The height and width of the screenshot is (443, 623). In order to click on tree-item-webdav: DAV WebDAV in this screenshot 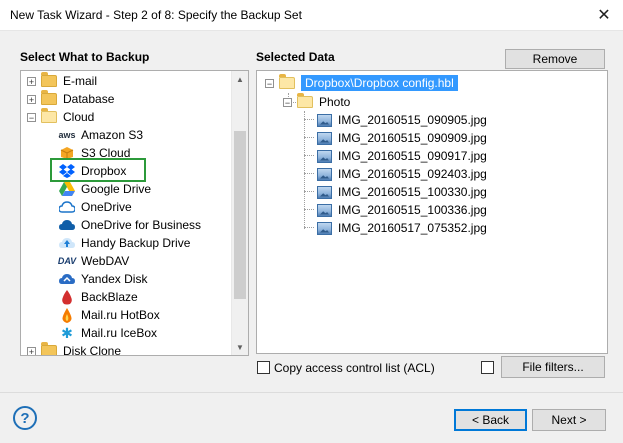, I will do `click(93, 261)`.